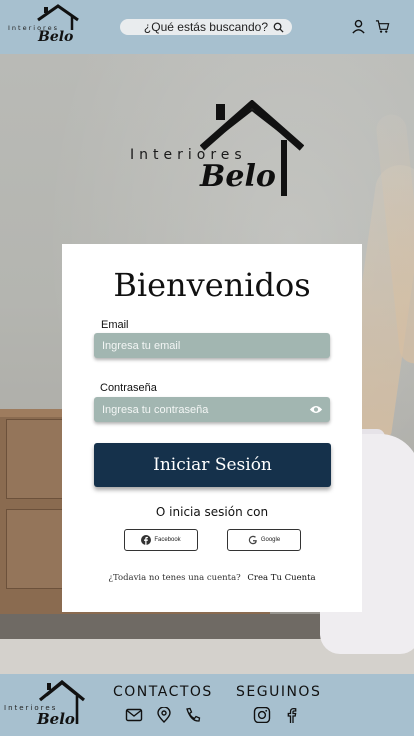  What do you see at coordinates (316, 409) in the screenshot?
I see `eye-icon` at bounding box center [316, 409].